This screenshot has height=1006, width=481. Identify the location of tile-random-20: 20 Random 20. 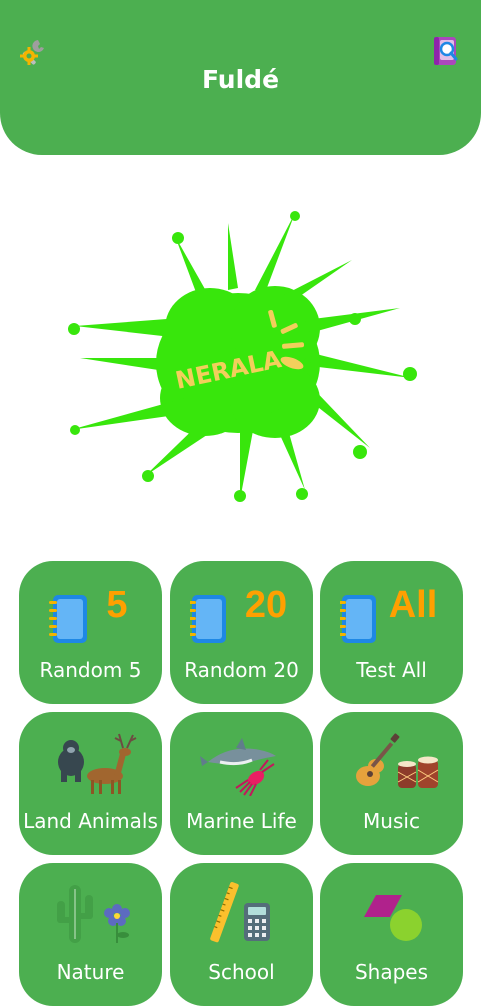
(241, 632).